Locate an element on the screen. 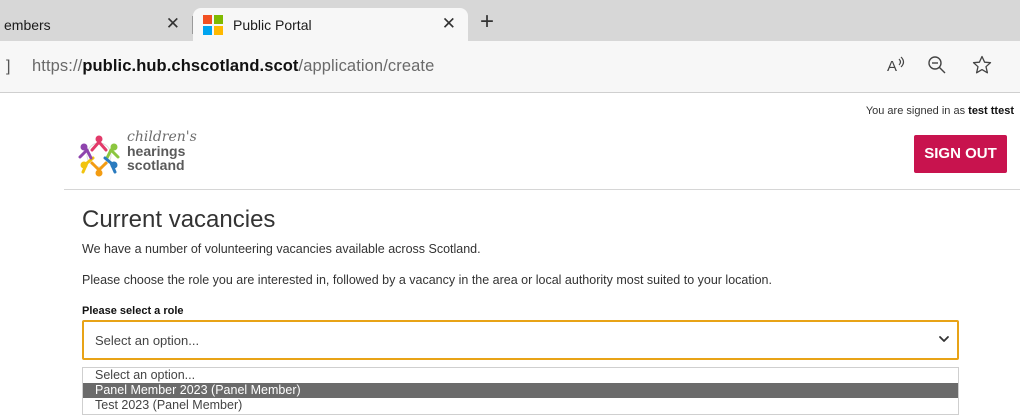  site-logo: children's hearings scotland is located at coordinates (139, 155).